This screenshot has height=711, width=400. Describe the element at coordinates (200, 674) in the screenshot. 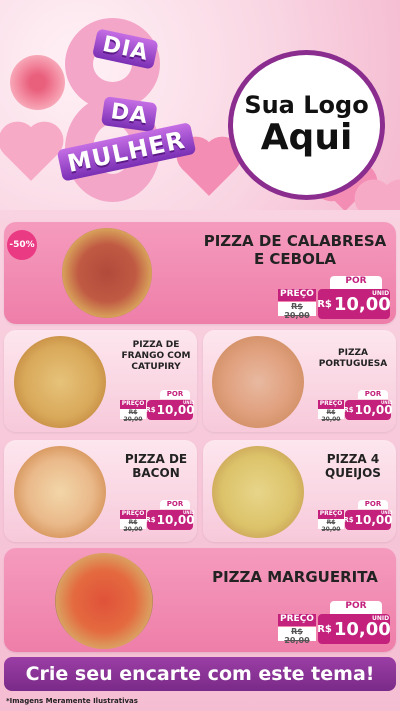

I see `create-flyer-button: Crie seu encarte com este tema!` at that location.